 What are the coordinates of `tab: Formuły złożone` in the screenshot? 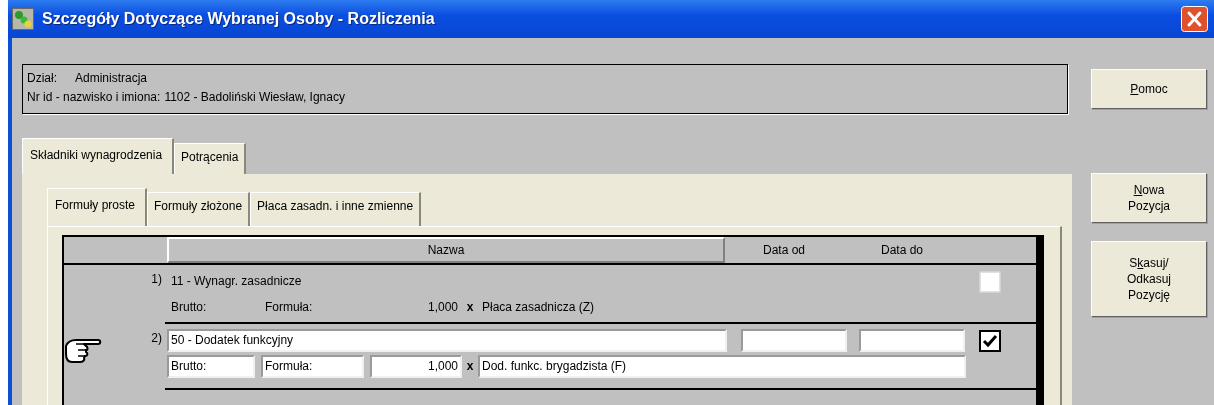 It's located at (199, 209).